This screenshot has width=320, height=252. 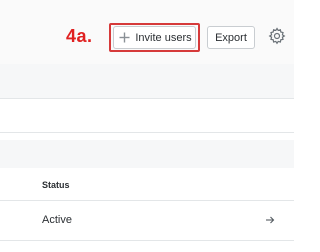 I want to click on export-label: Export, so click(x=231, y=37).